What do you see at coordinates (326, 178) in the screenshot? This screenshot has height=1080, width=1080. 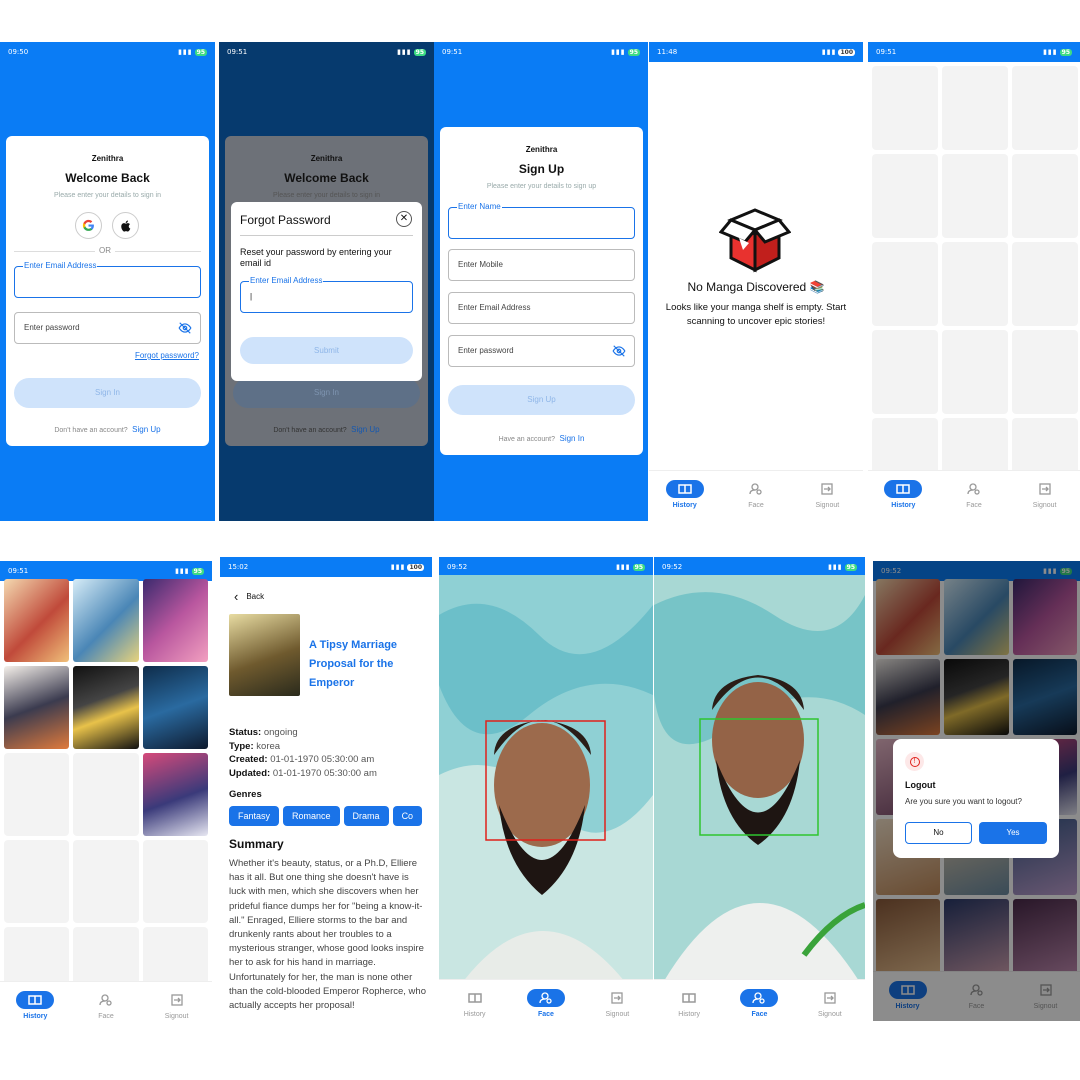 I see `page-title: Welcome Back` at bounding box center [326, 178].